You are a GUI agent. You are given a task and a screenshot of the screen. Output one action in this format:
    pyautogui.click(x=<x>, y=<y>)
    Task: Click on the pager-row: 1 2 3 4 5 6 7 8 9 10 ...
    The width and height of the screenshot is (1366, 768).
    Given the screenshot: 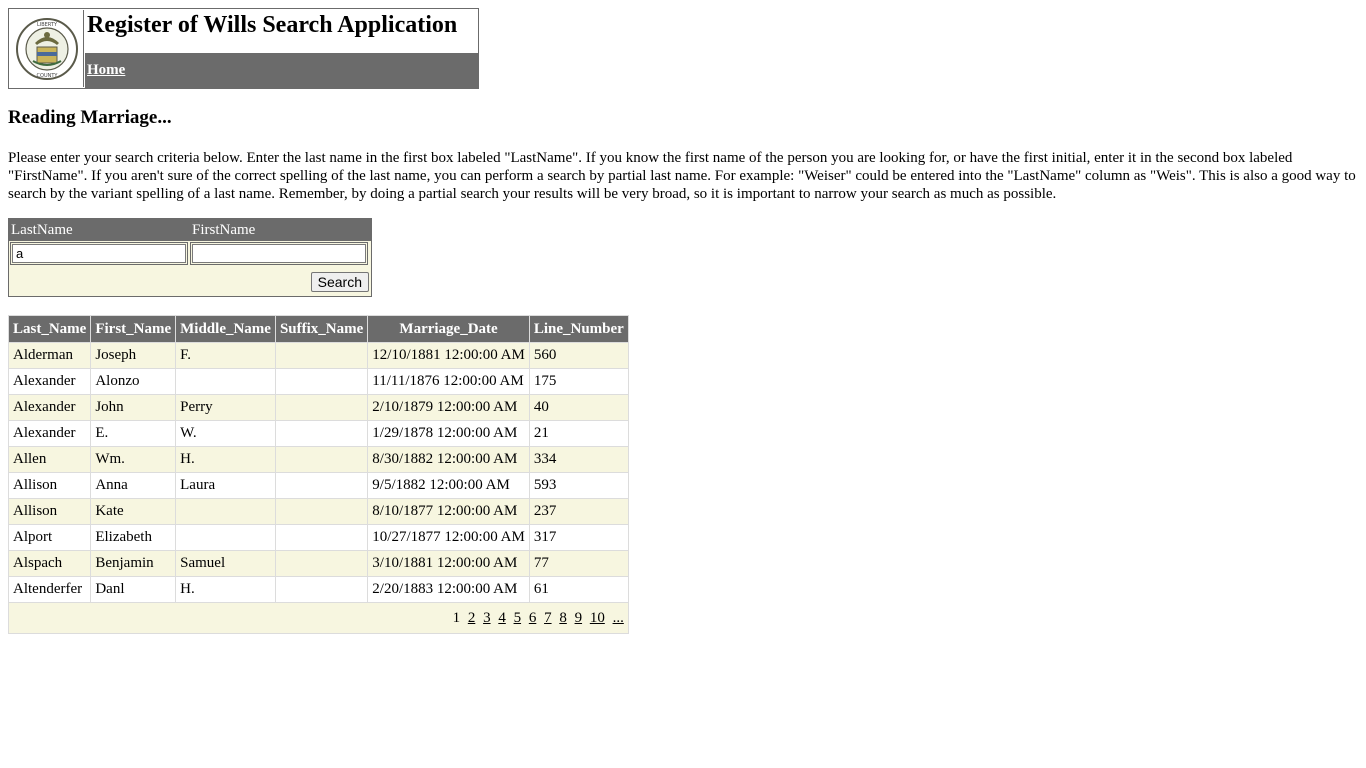 What is the action you would take?
    pyautogui.click(x=318, y=618)
    